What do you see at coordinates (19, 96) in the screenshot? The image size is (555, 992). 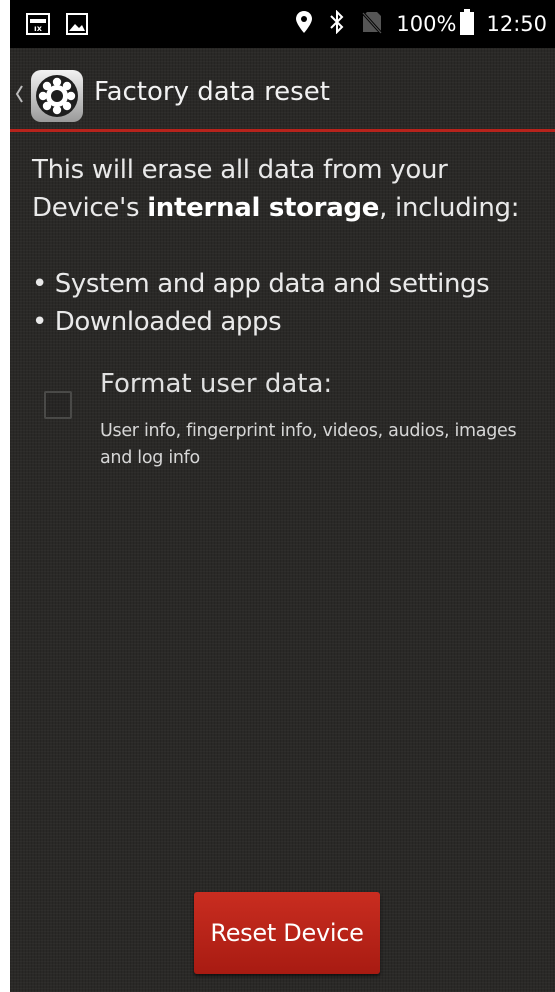 I see `chevron-left-icon` at bounding box center [19, 96].